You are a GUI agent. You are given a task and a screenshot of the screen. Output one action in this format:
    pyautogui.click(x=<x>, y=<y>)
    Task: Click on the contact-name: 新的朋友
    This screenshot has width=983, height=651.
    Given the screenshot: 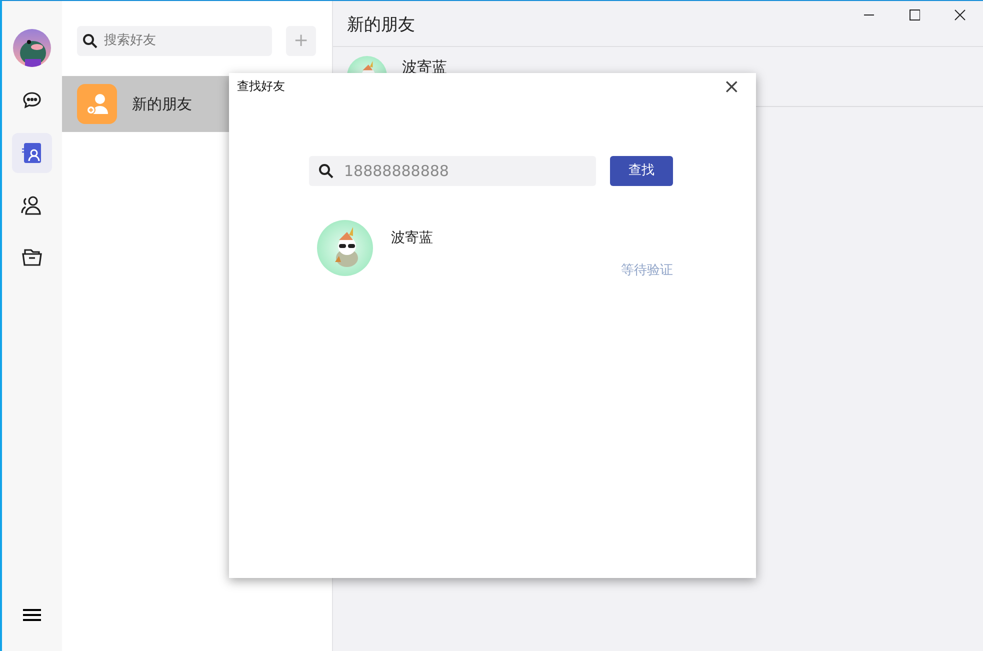 What is the action you would take?
    pyautogui.click(x=162, y=104)
    